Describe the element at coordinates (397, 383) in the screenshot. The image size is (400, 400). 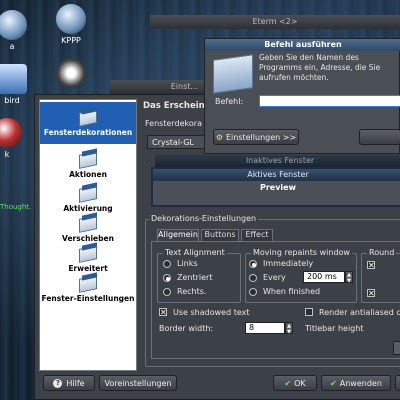
I see `cancel-button-partial` at that location.